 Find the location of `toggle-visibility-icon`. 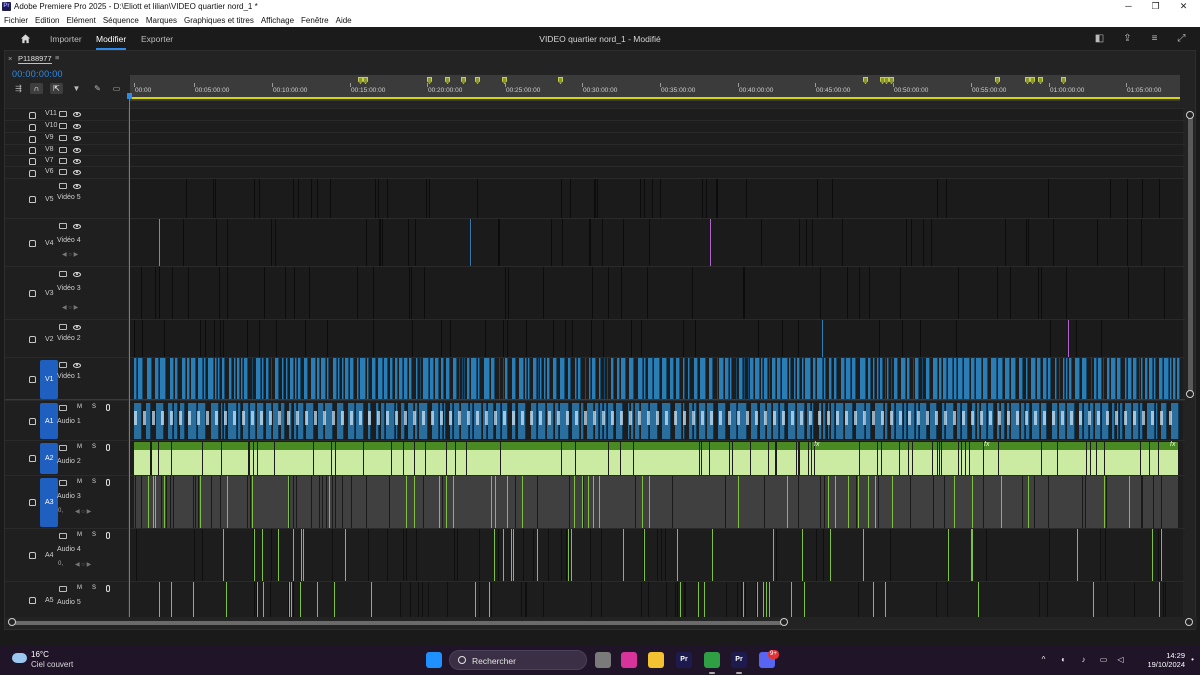

toggle-visibility-icon is located at coordinates (77, 327).